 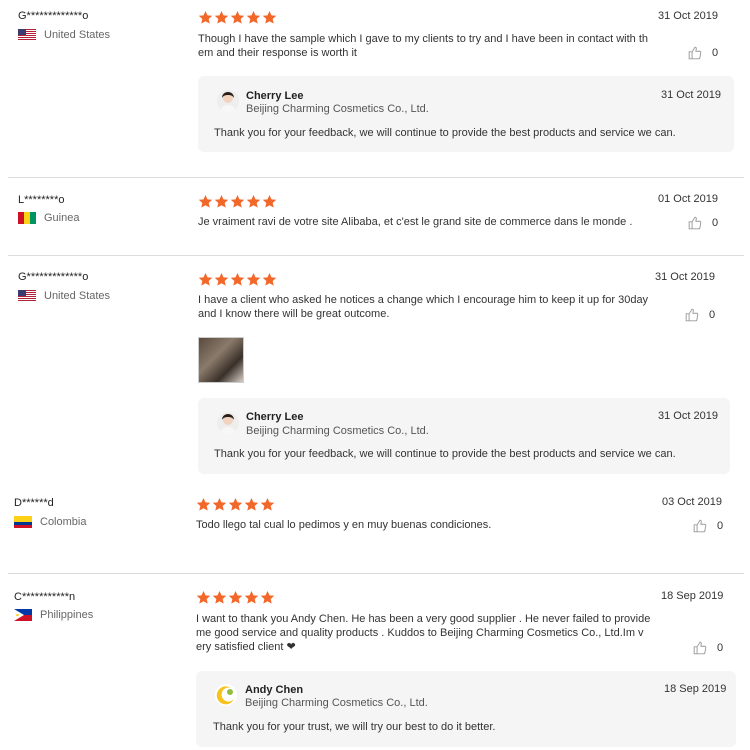 I want to click on review-date: 01 Oct 2019, so click(x=688, y=199).